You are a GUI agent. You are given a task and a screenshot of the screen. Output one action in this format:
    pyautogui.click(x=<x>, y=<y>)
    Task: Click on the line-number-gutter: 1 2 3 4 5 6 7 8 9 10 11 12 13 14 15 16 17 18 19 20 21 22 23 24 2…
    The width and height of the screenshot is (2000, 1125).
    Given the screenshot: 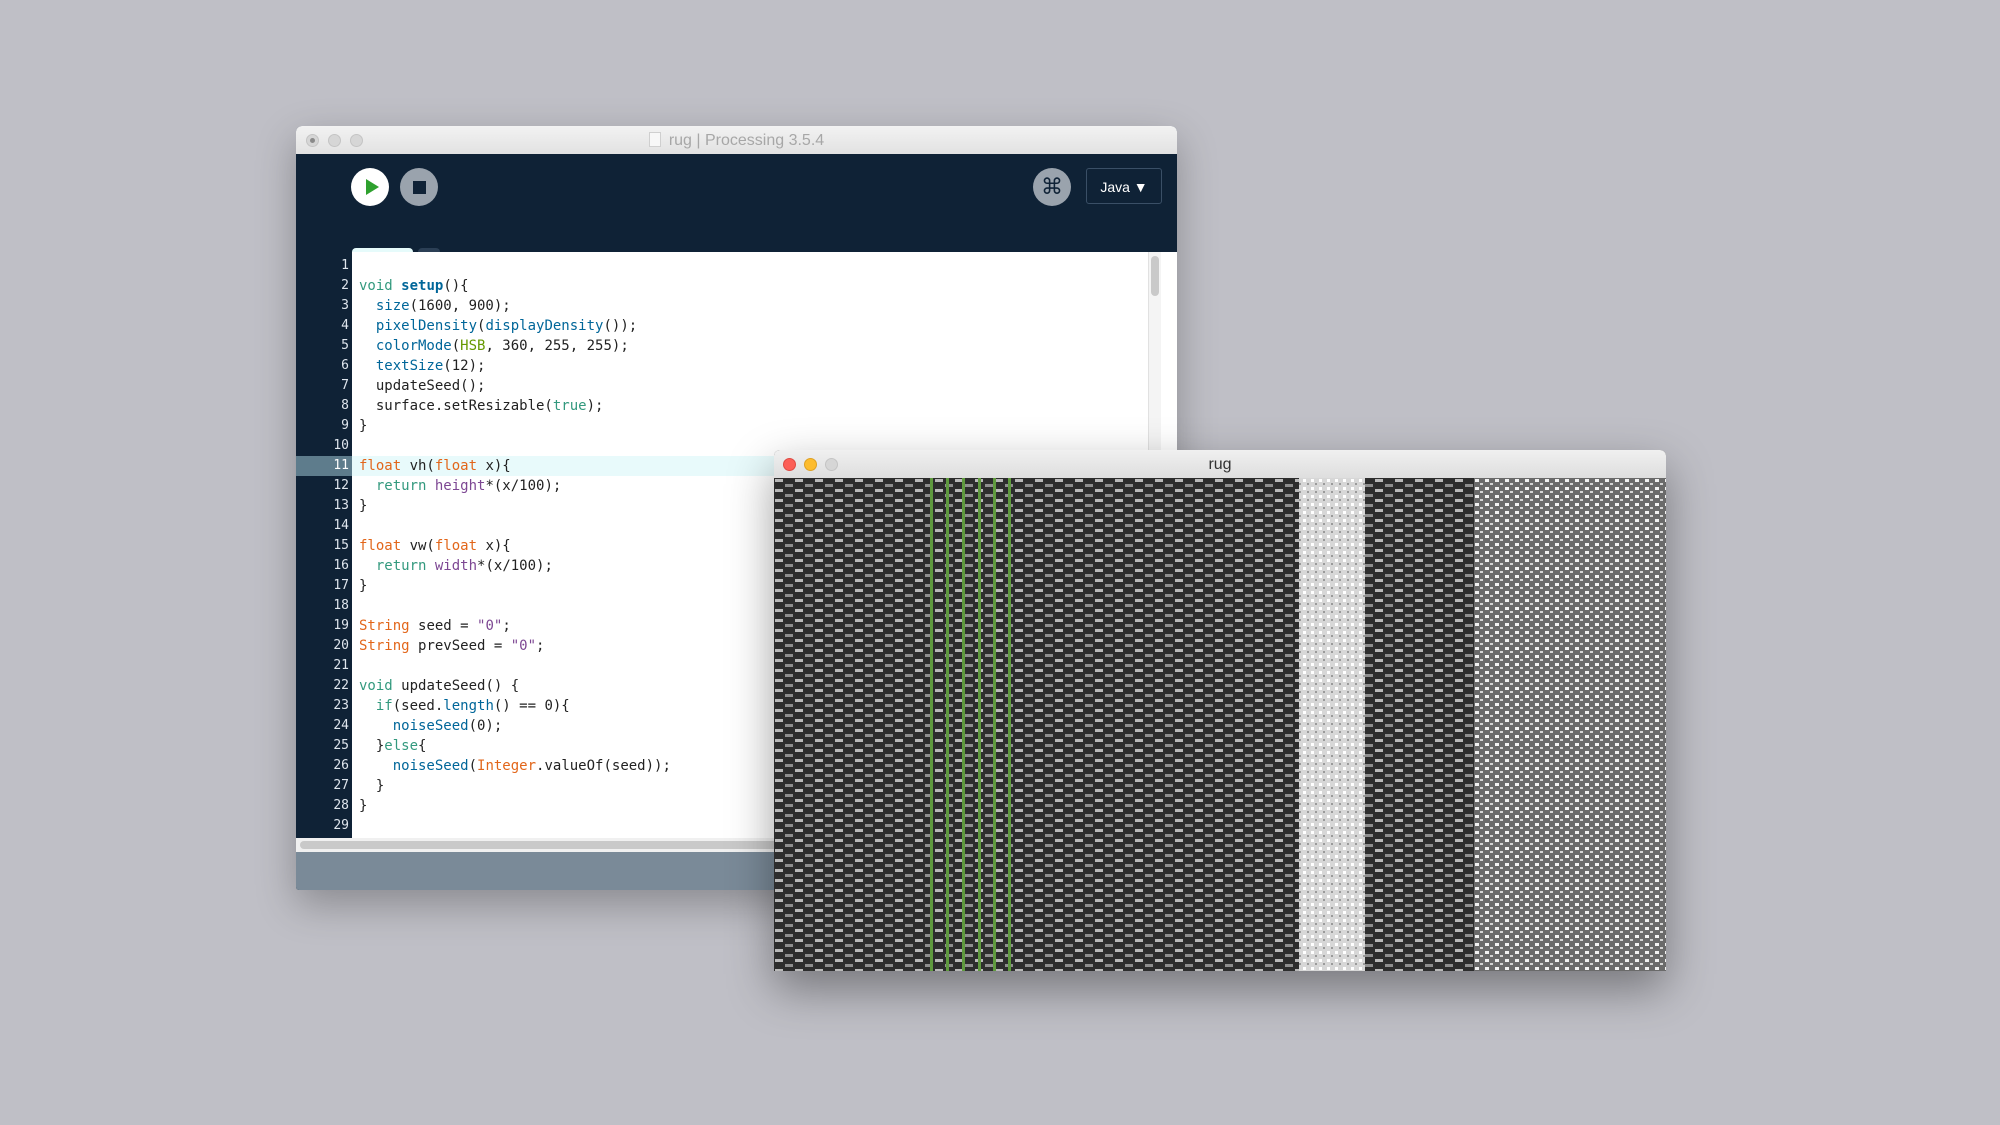 What is the action you would take?
    pyautogui.click(x=324, y=545)
    